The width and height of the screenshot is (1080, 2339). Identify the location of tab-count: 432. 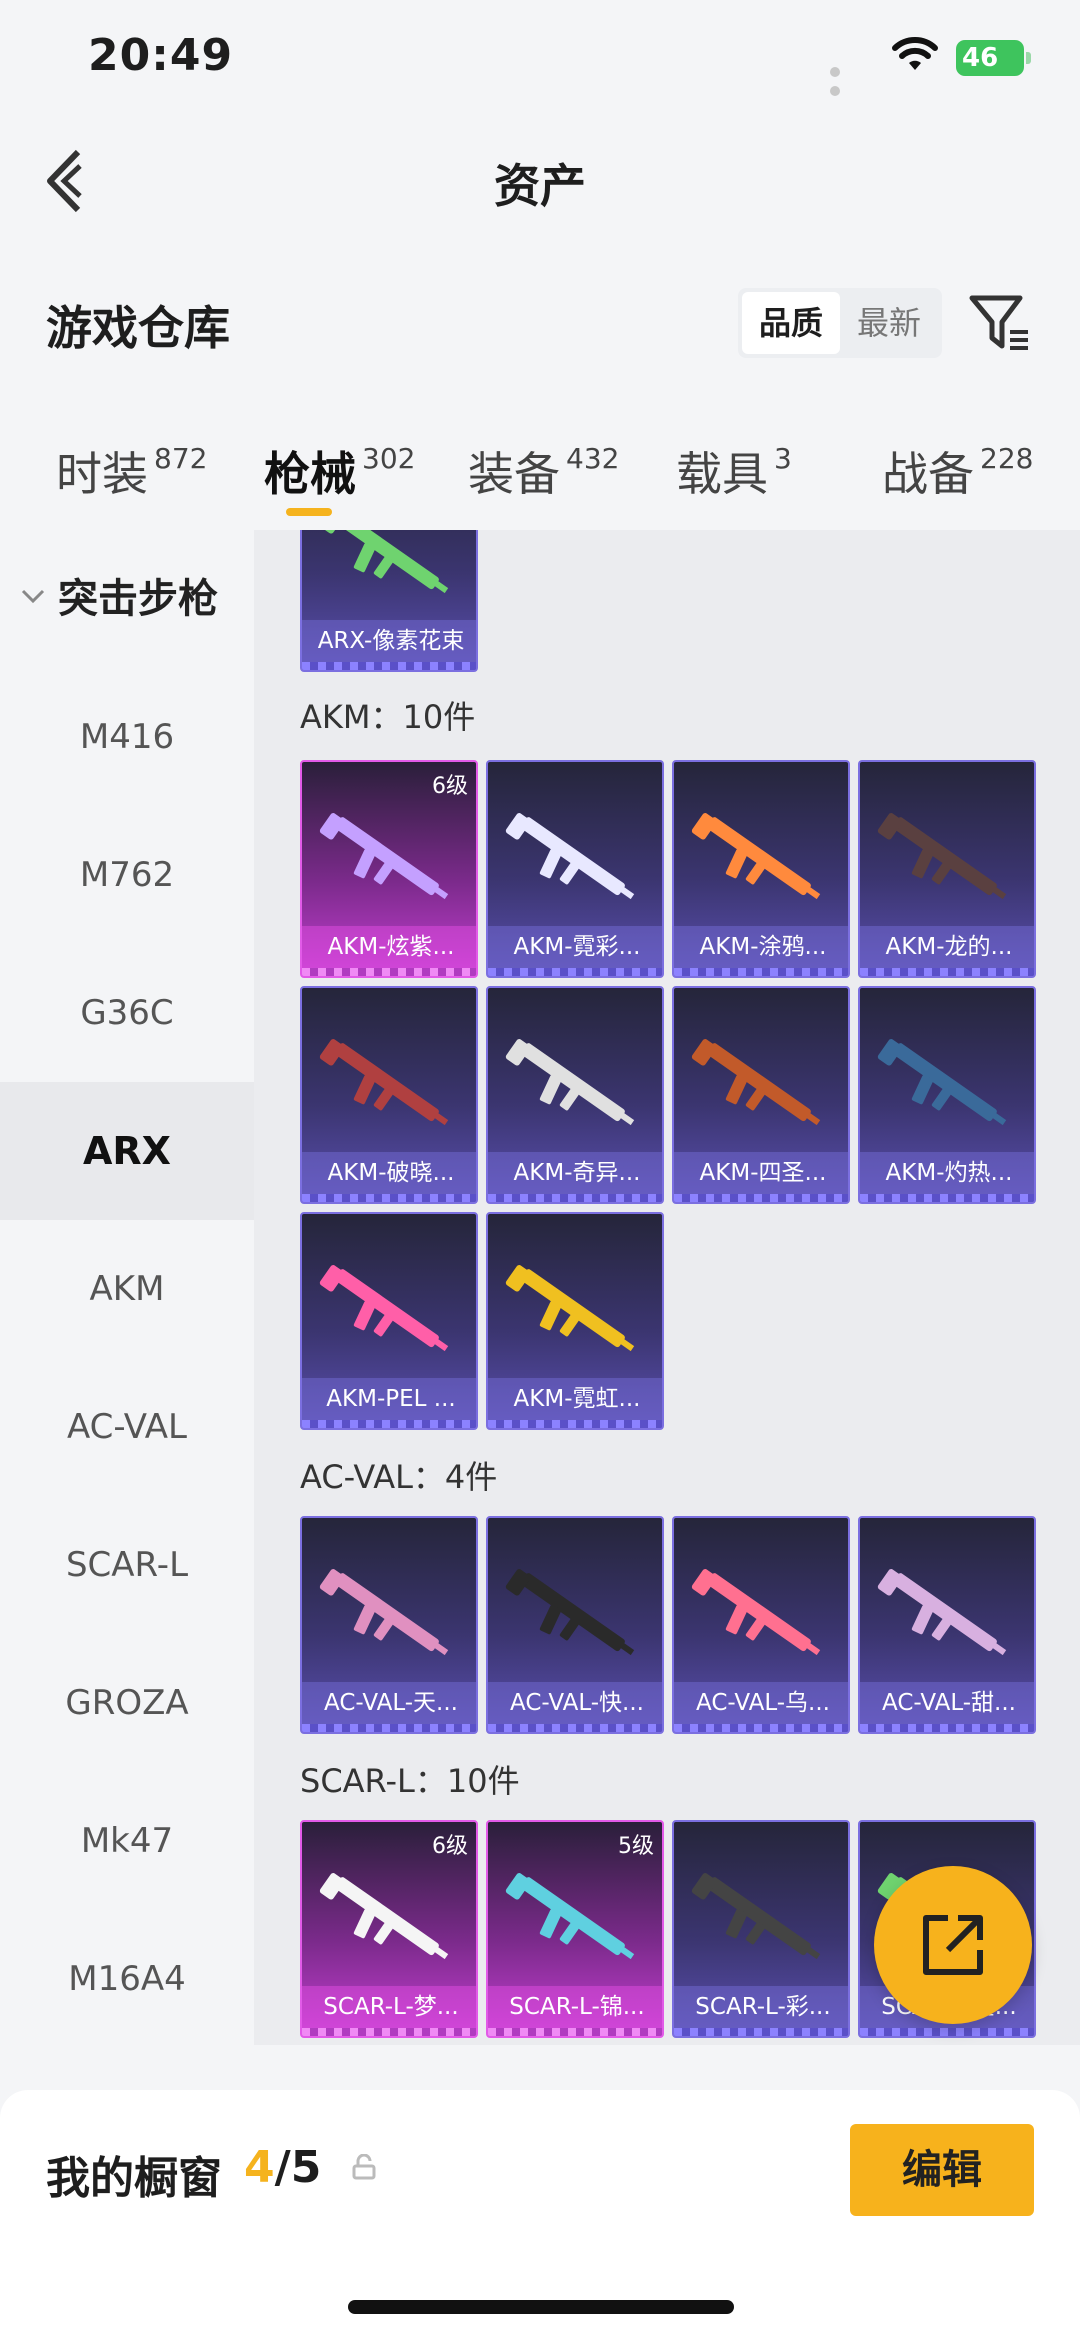
(593, 458).